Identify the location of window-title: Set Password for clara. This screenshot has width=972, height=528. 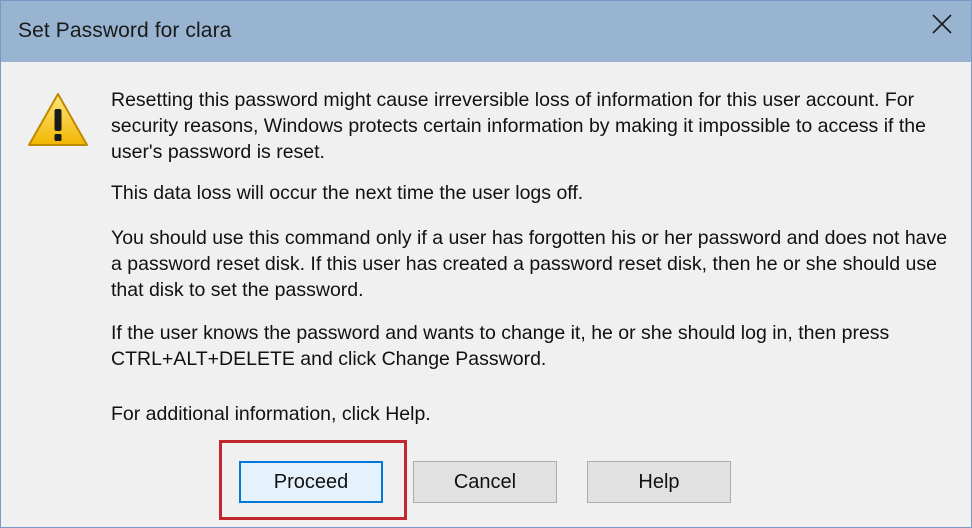
(125, 30).